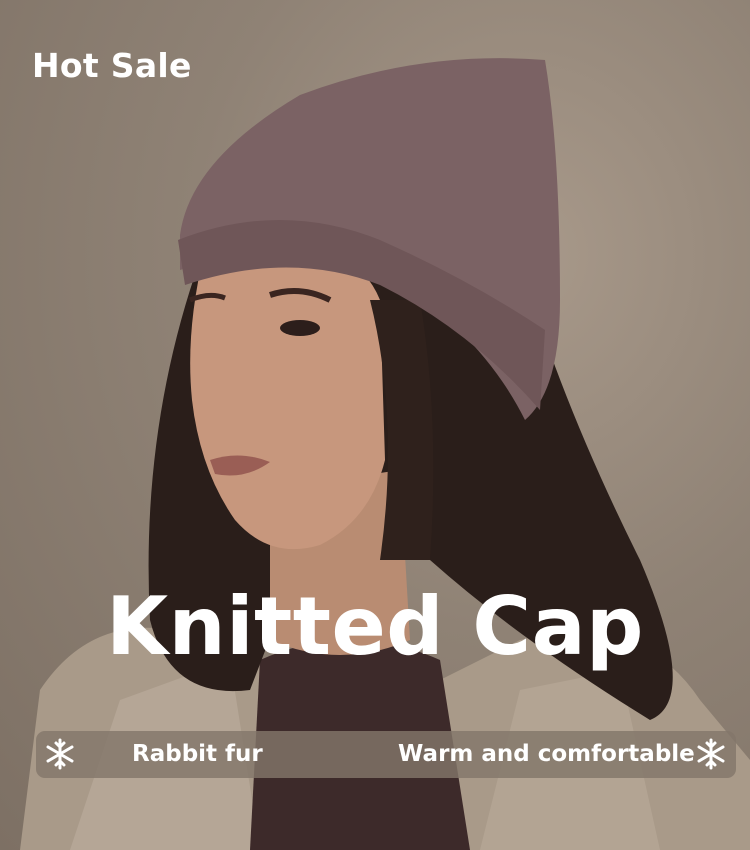 The height and width of the screenshot is (850, 750). What do you see at coordinates (112, 65) in the screenshot?
I see `hot-sale-label: Hot Sale` at bounding box center [112, 65].